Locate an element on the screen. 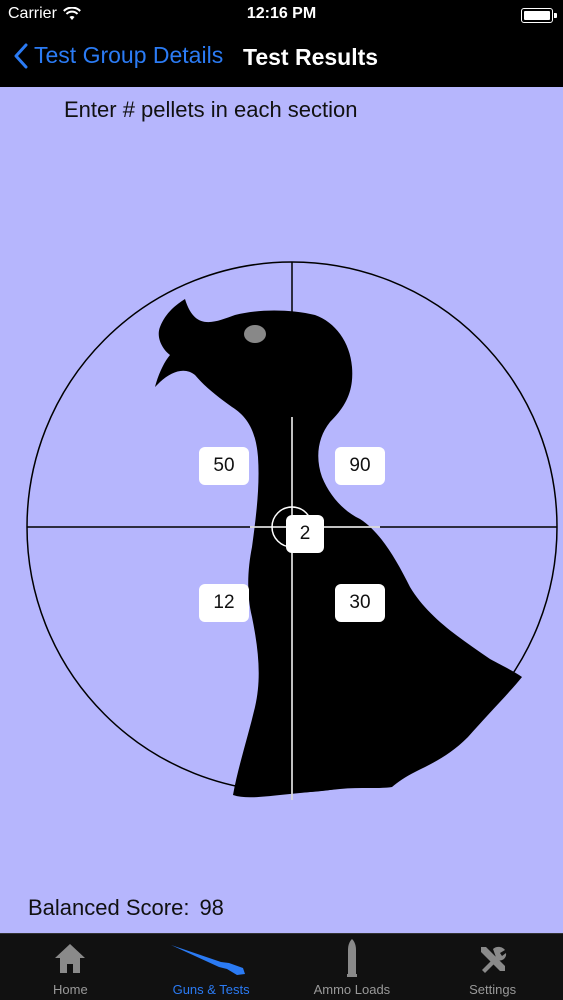 Image resolution: width=563 pixels, height=1000 pixels. balanced-score-value: 98 is located at coordinates (211, 907).